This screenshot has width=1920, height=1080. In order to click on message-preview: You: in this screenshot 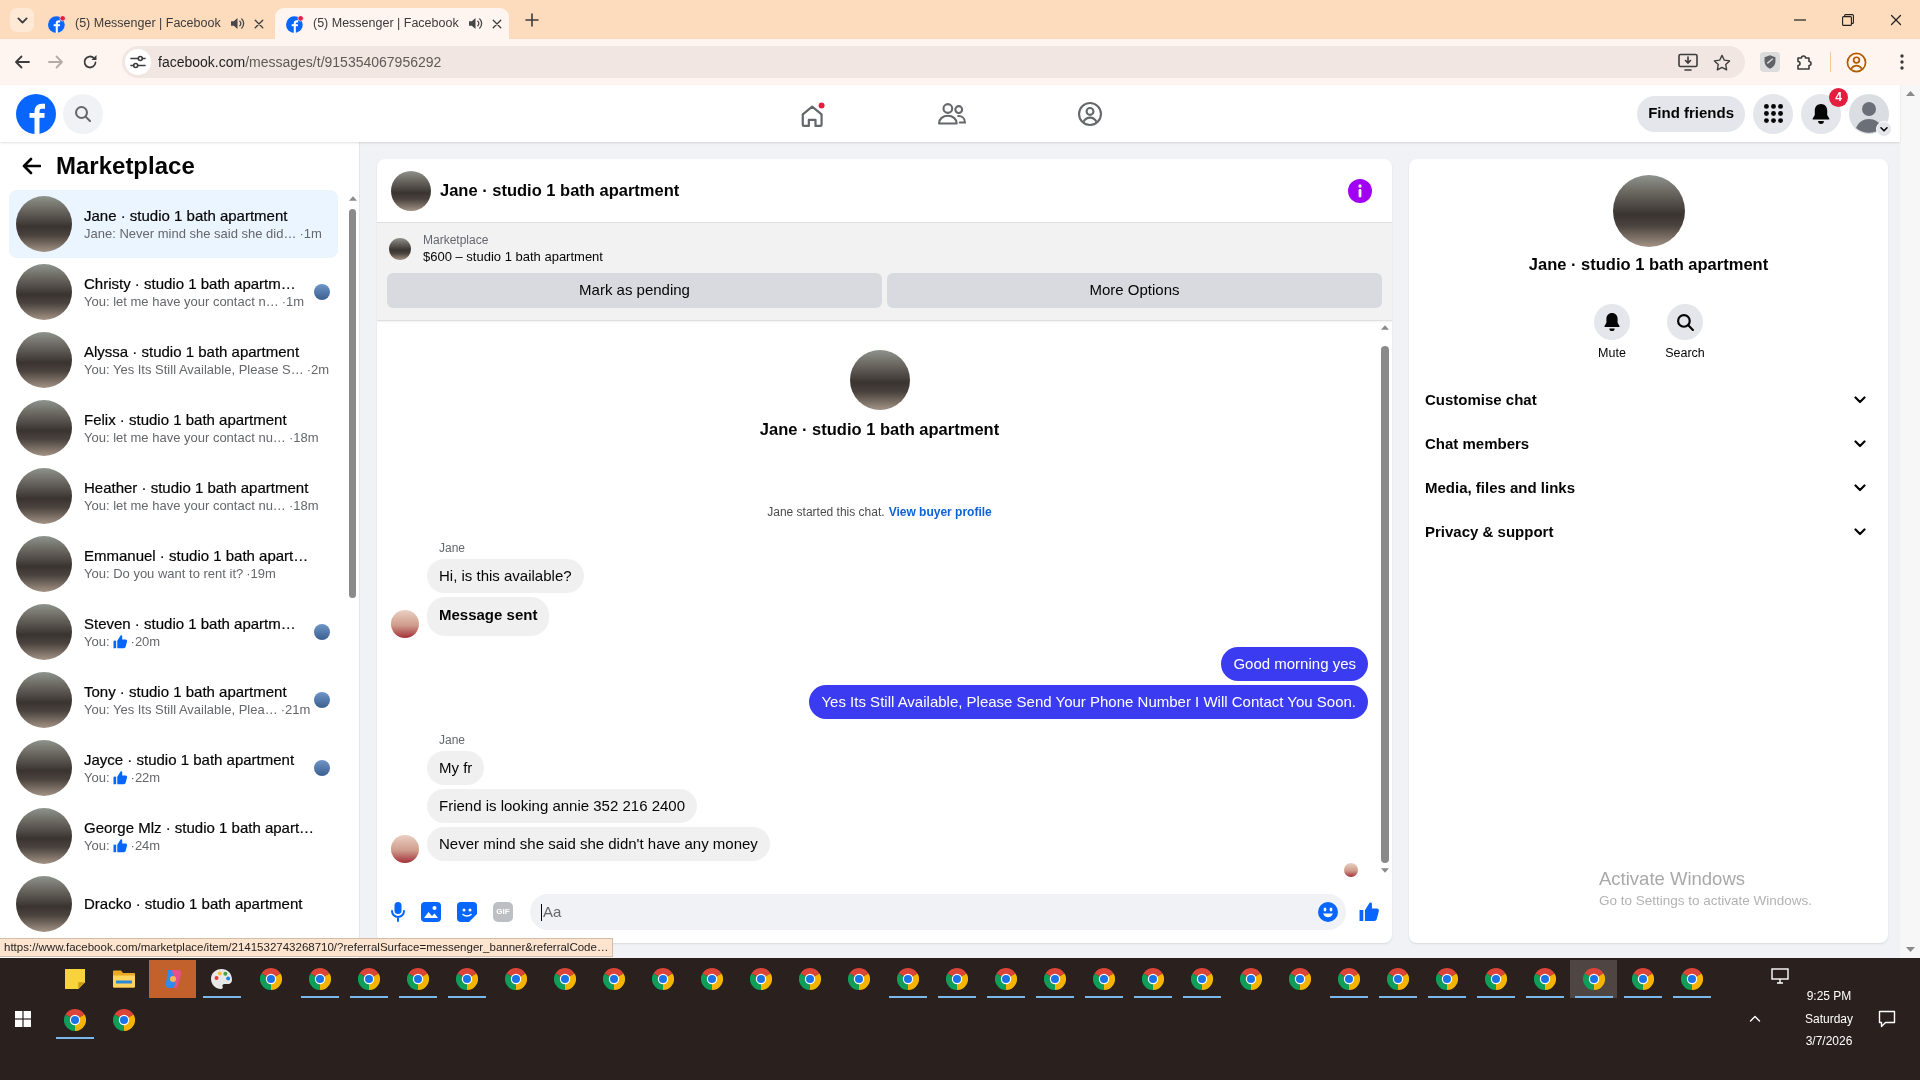, I will do `click(97, 778)`.